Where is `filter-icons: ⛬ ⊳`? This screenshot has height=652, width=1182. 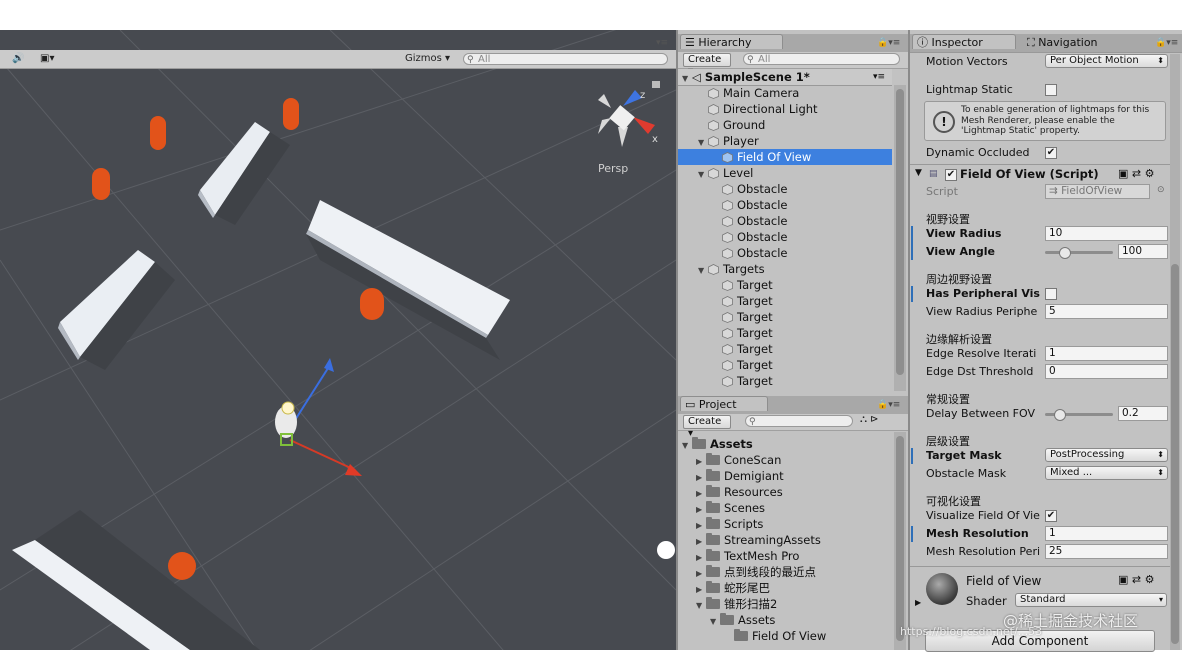
filter-icons: ⛬ ⊳ is located at coordinates (869, 419).